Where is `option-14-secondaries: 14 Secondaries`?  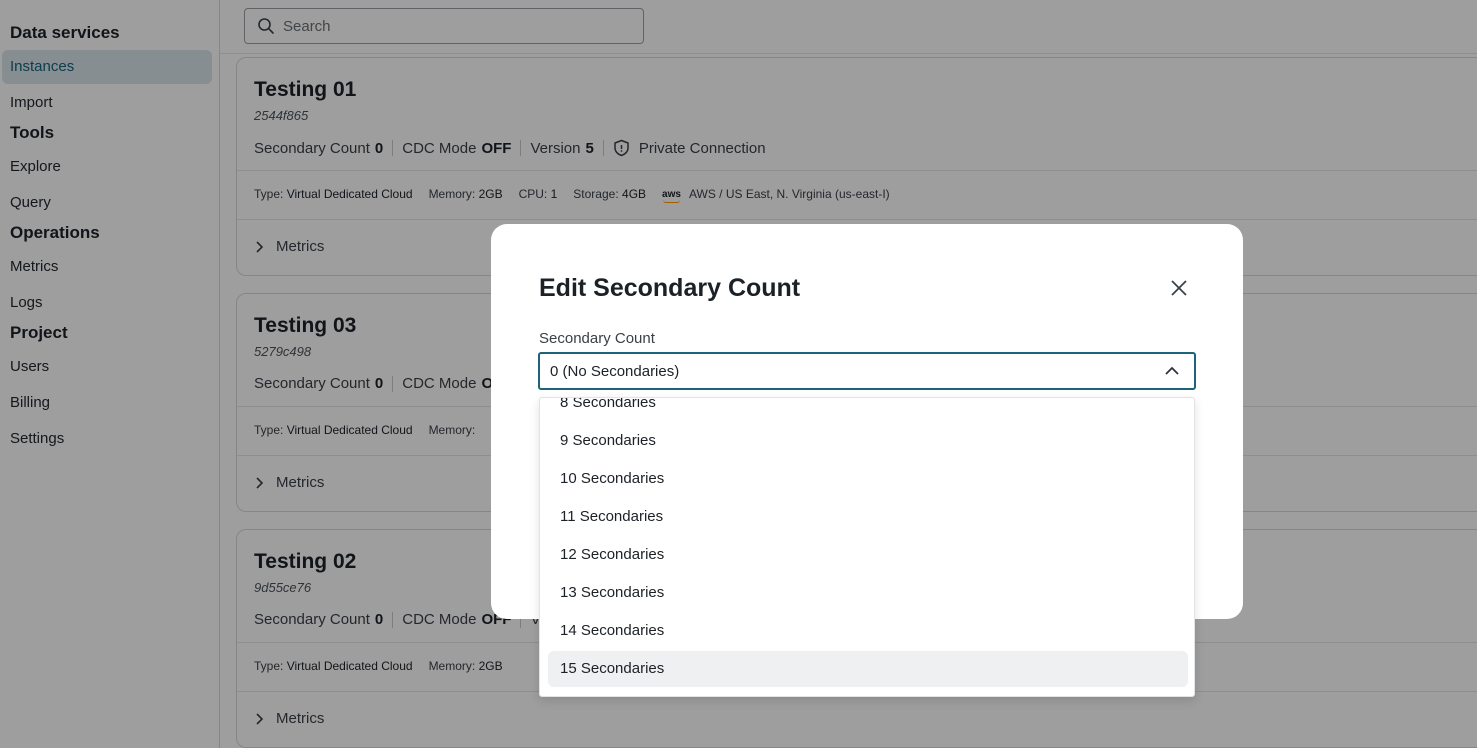
option-14-secondaries: 14 Secondaries is located at coordinates (868, 631).